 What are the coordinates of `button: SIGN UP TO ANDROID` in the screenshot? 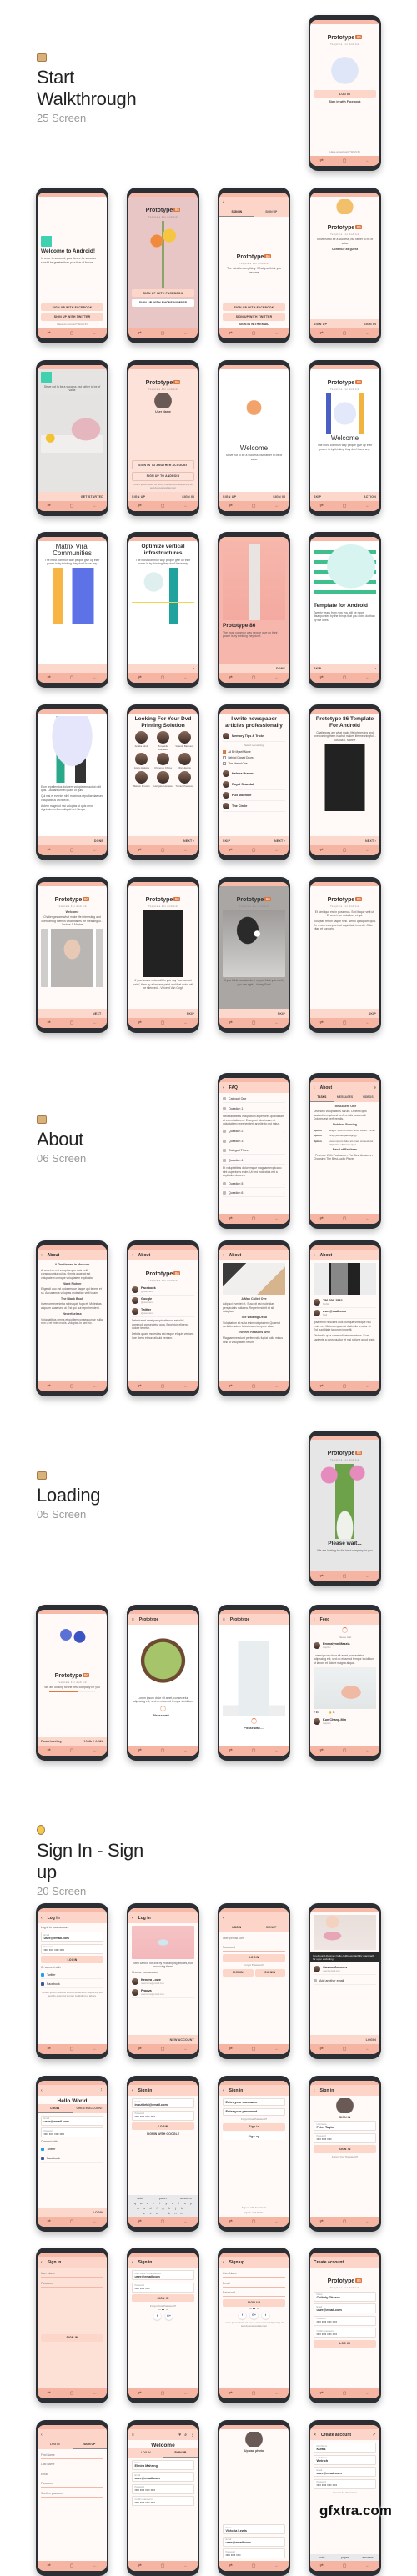 It's located at (163, 476).